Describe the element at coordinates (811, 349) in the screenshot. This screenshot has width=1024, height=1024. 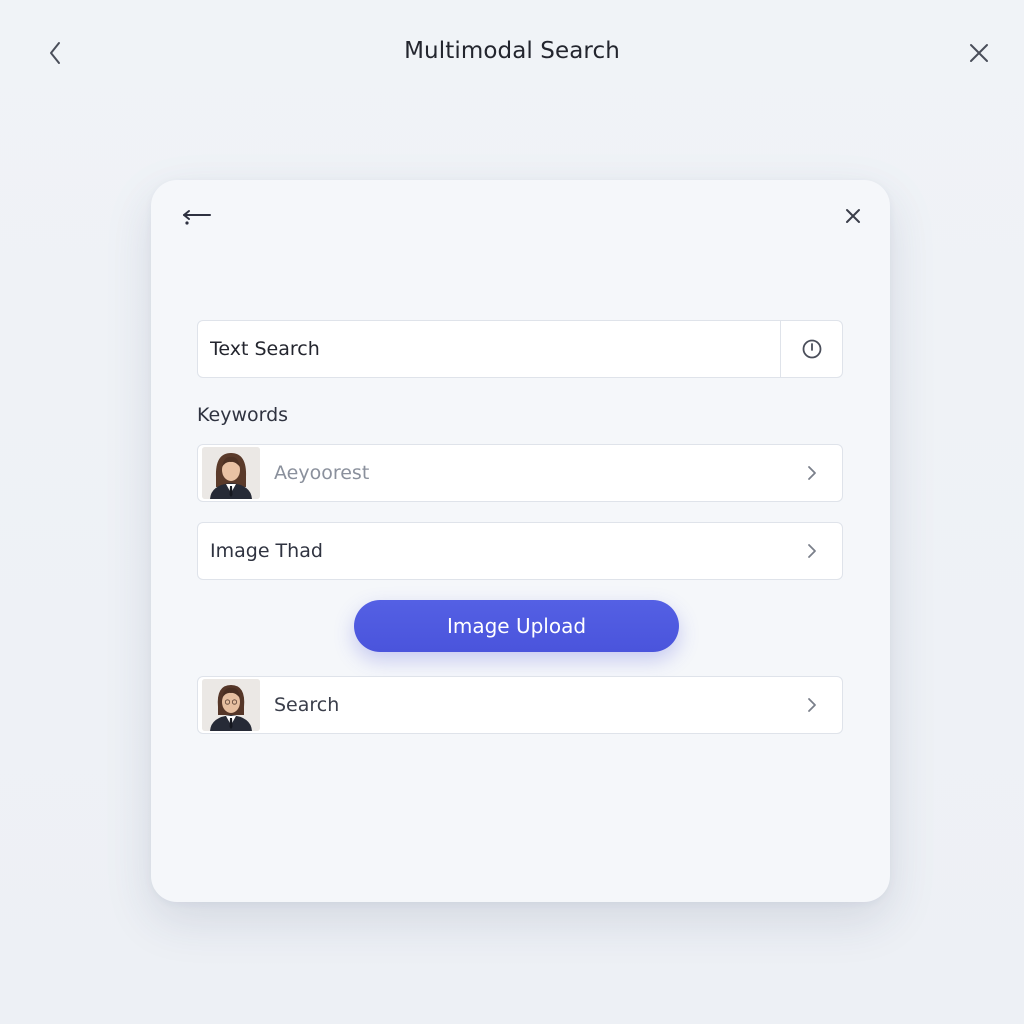
I see `timer-icon` at that location.